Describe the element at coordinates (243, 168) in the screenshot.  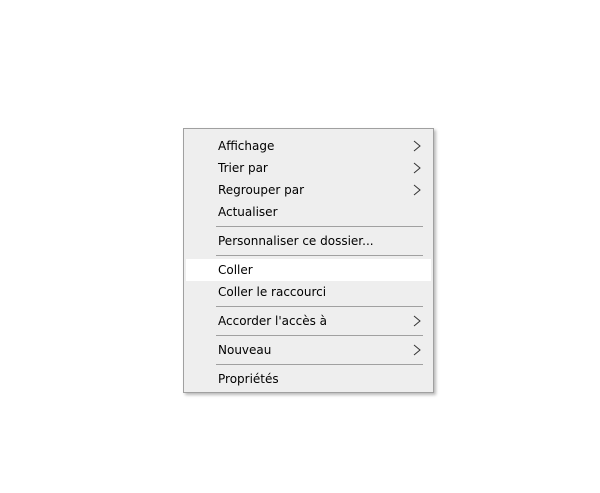
I see `menu-item-label: Trier par` at that location.